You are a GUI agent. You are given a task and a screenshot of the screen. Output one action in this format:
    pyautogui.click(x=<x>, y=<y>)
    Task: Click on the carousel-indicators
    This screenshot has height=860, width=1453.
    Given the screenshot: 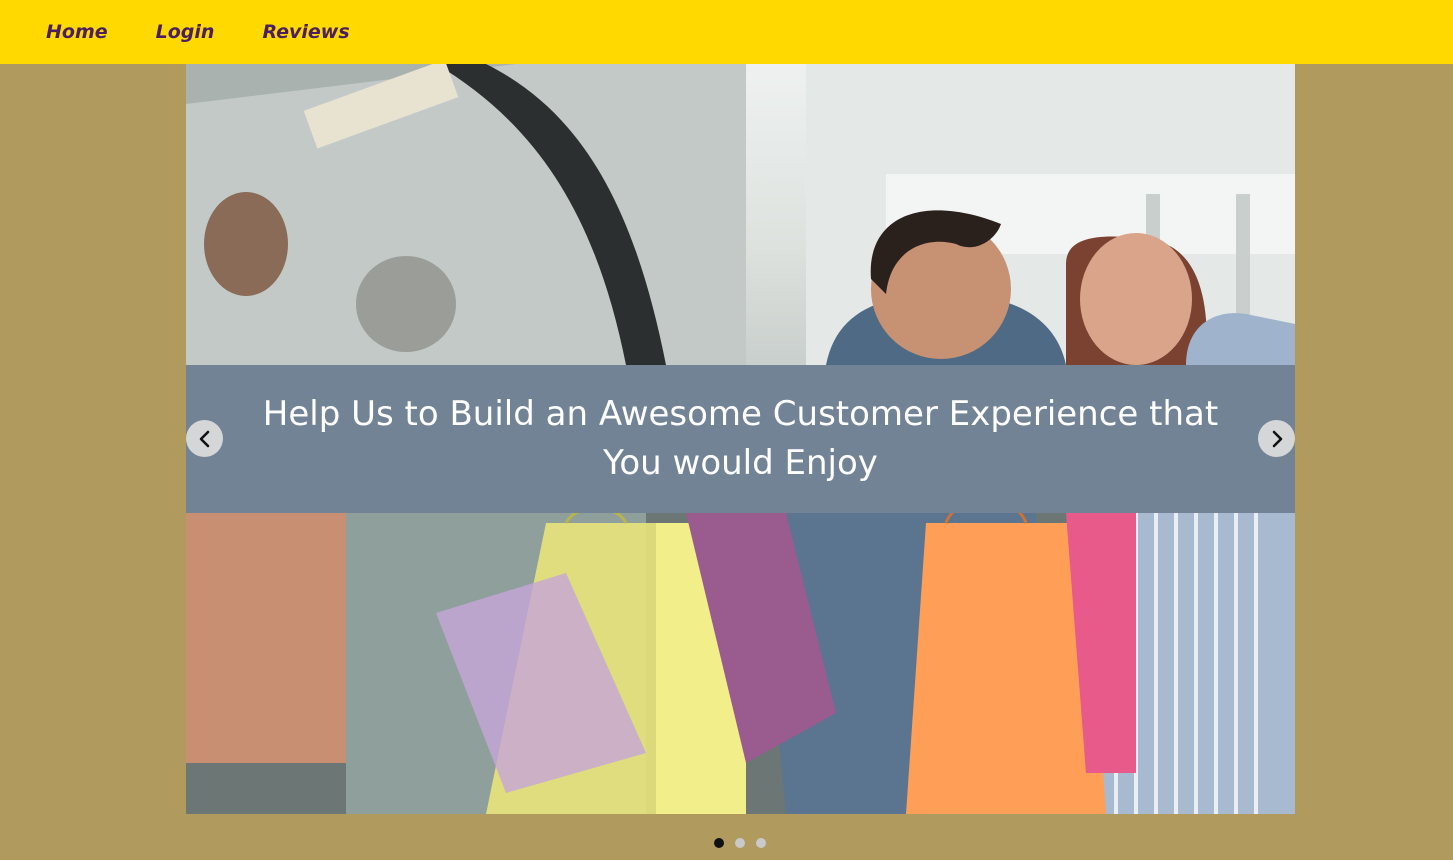 What is the action you would take?
    pyautogui.click(x=740, y=843)
    